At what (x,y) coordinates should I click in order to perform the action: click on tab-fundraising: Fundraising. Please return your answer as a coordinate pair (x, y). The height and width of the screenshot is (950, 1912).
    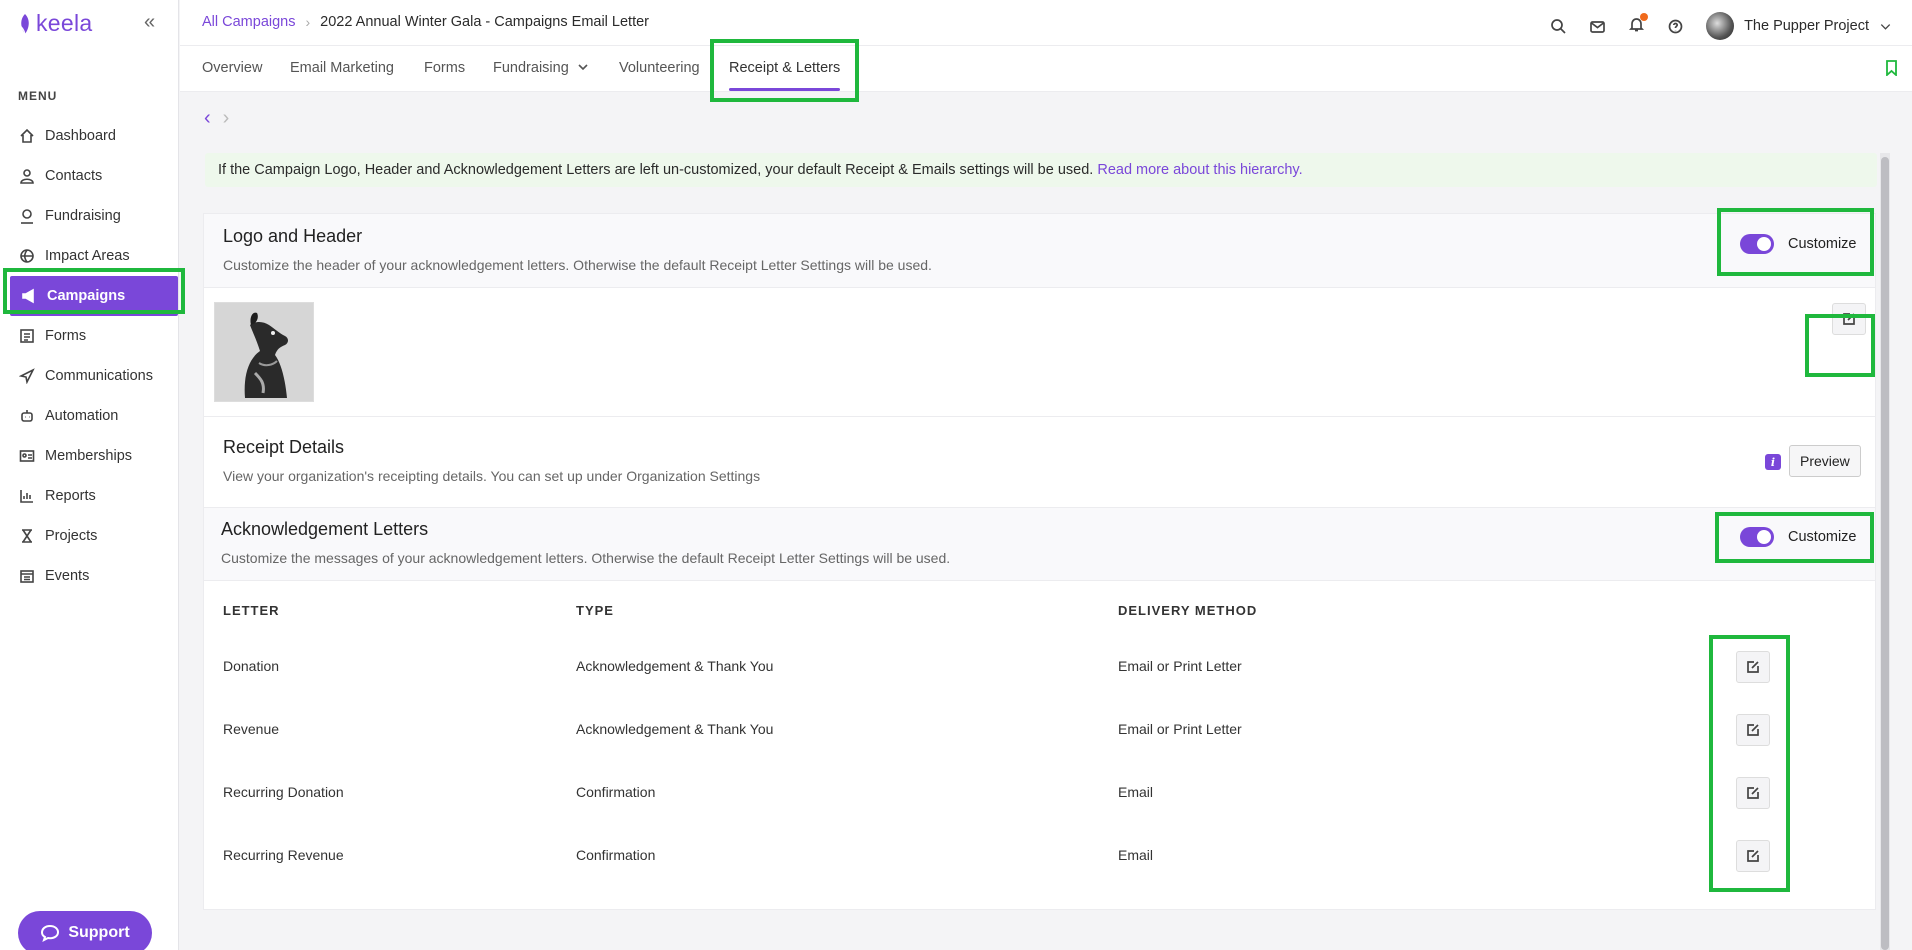
    Looking at the image, I should click on (541, 68).